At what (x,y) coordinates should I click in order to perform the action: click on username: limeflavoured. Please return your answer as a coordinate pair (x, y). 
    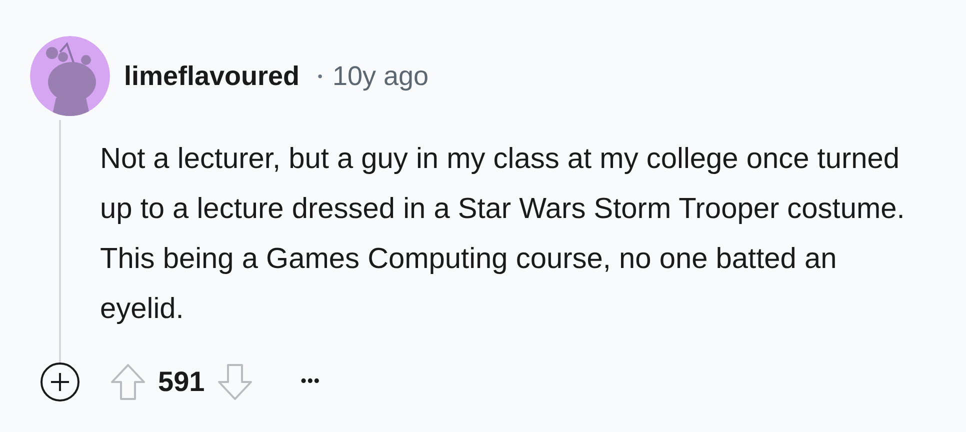
    Looking at the image, I should click on (212, 76).